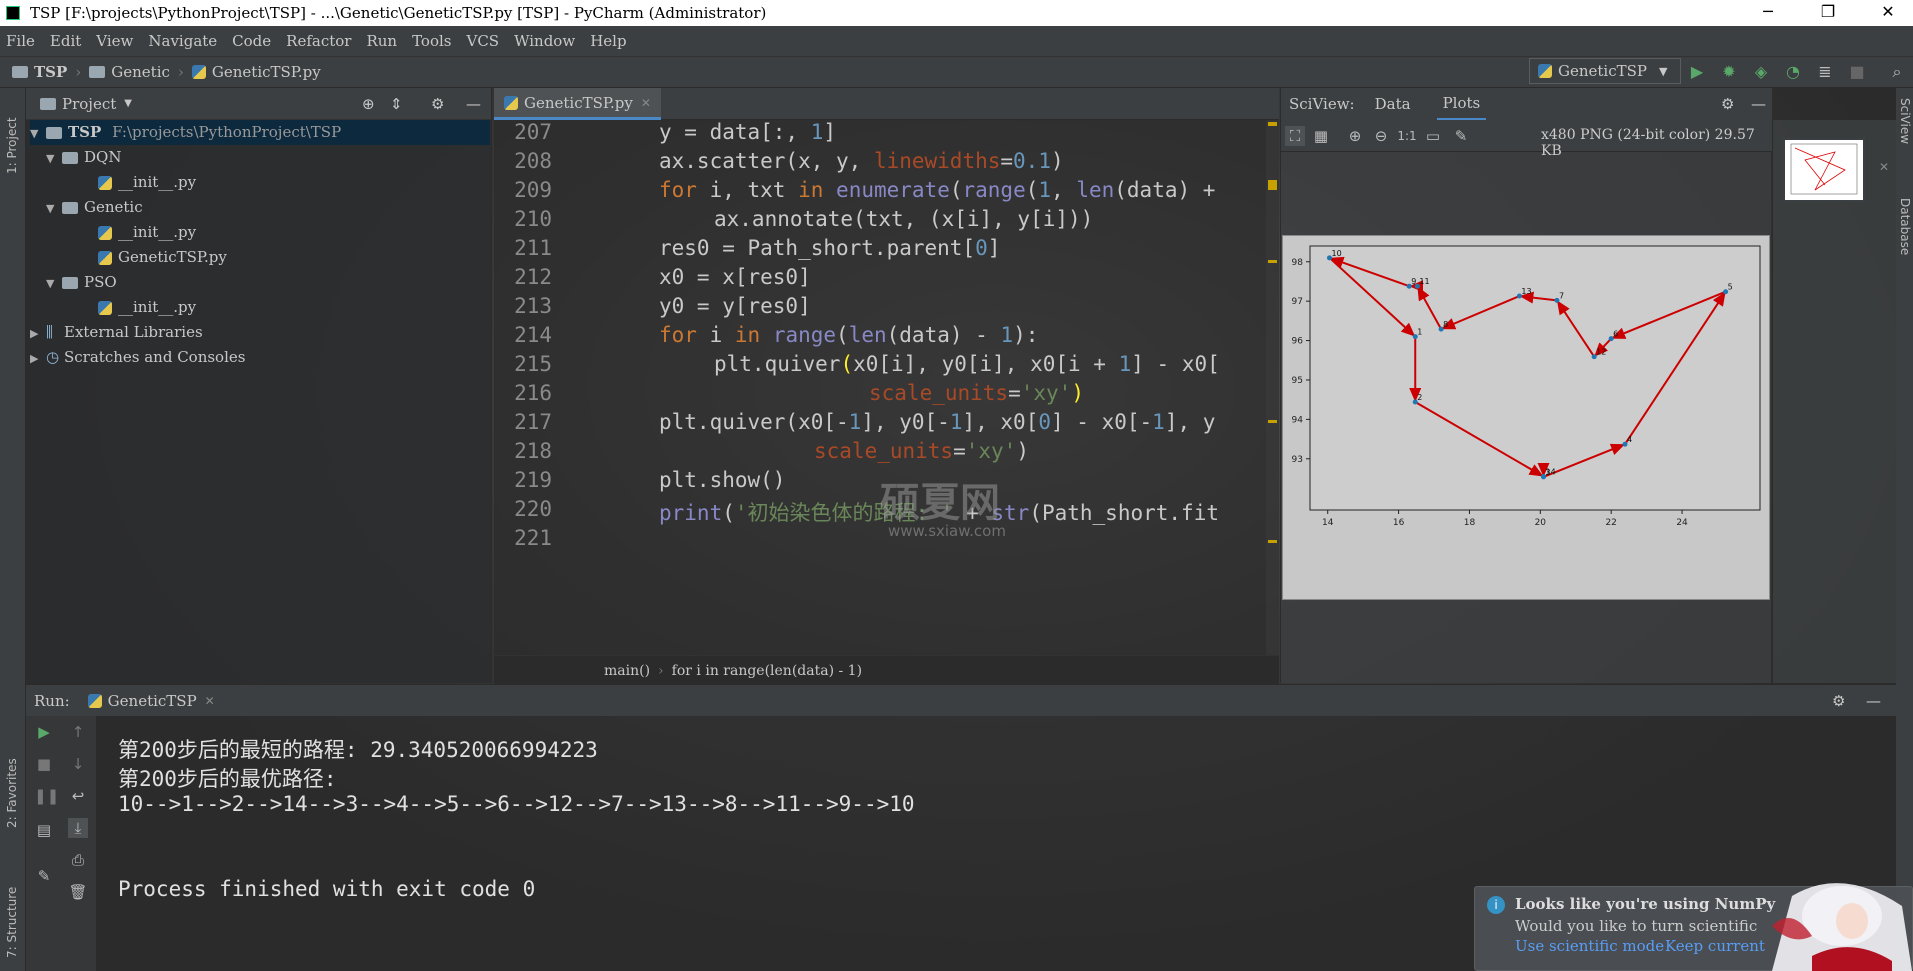 The image size is (1913, 971). I want to click on run-icon: ▶, so click(1697, 72).